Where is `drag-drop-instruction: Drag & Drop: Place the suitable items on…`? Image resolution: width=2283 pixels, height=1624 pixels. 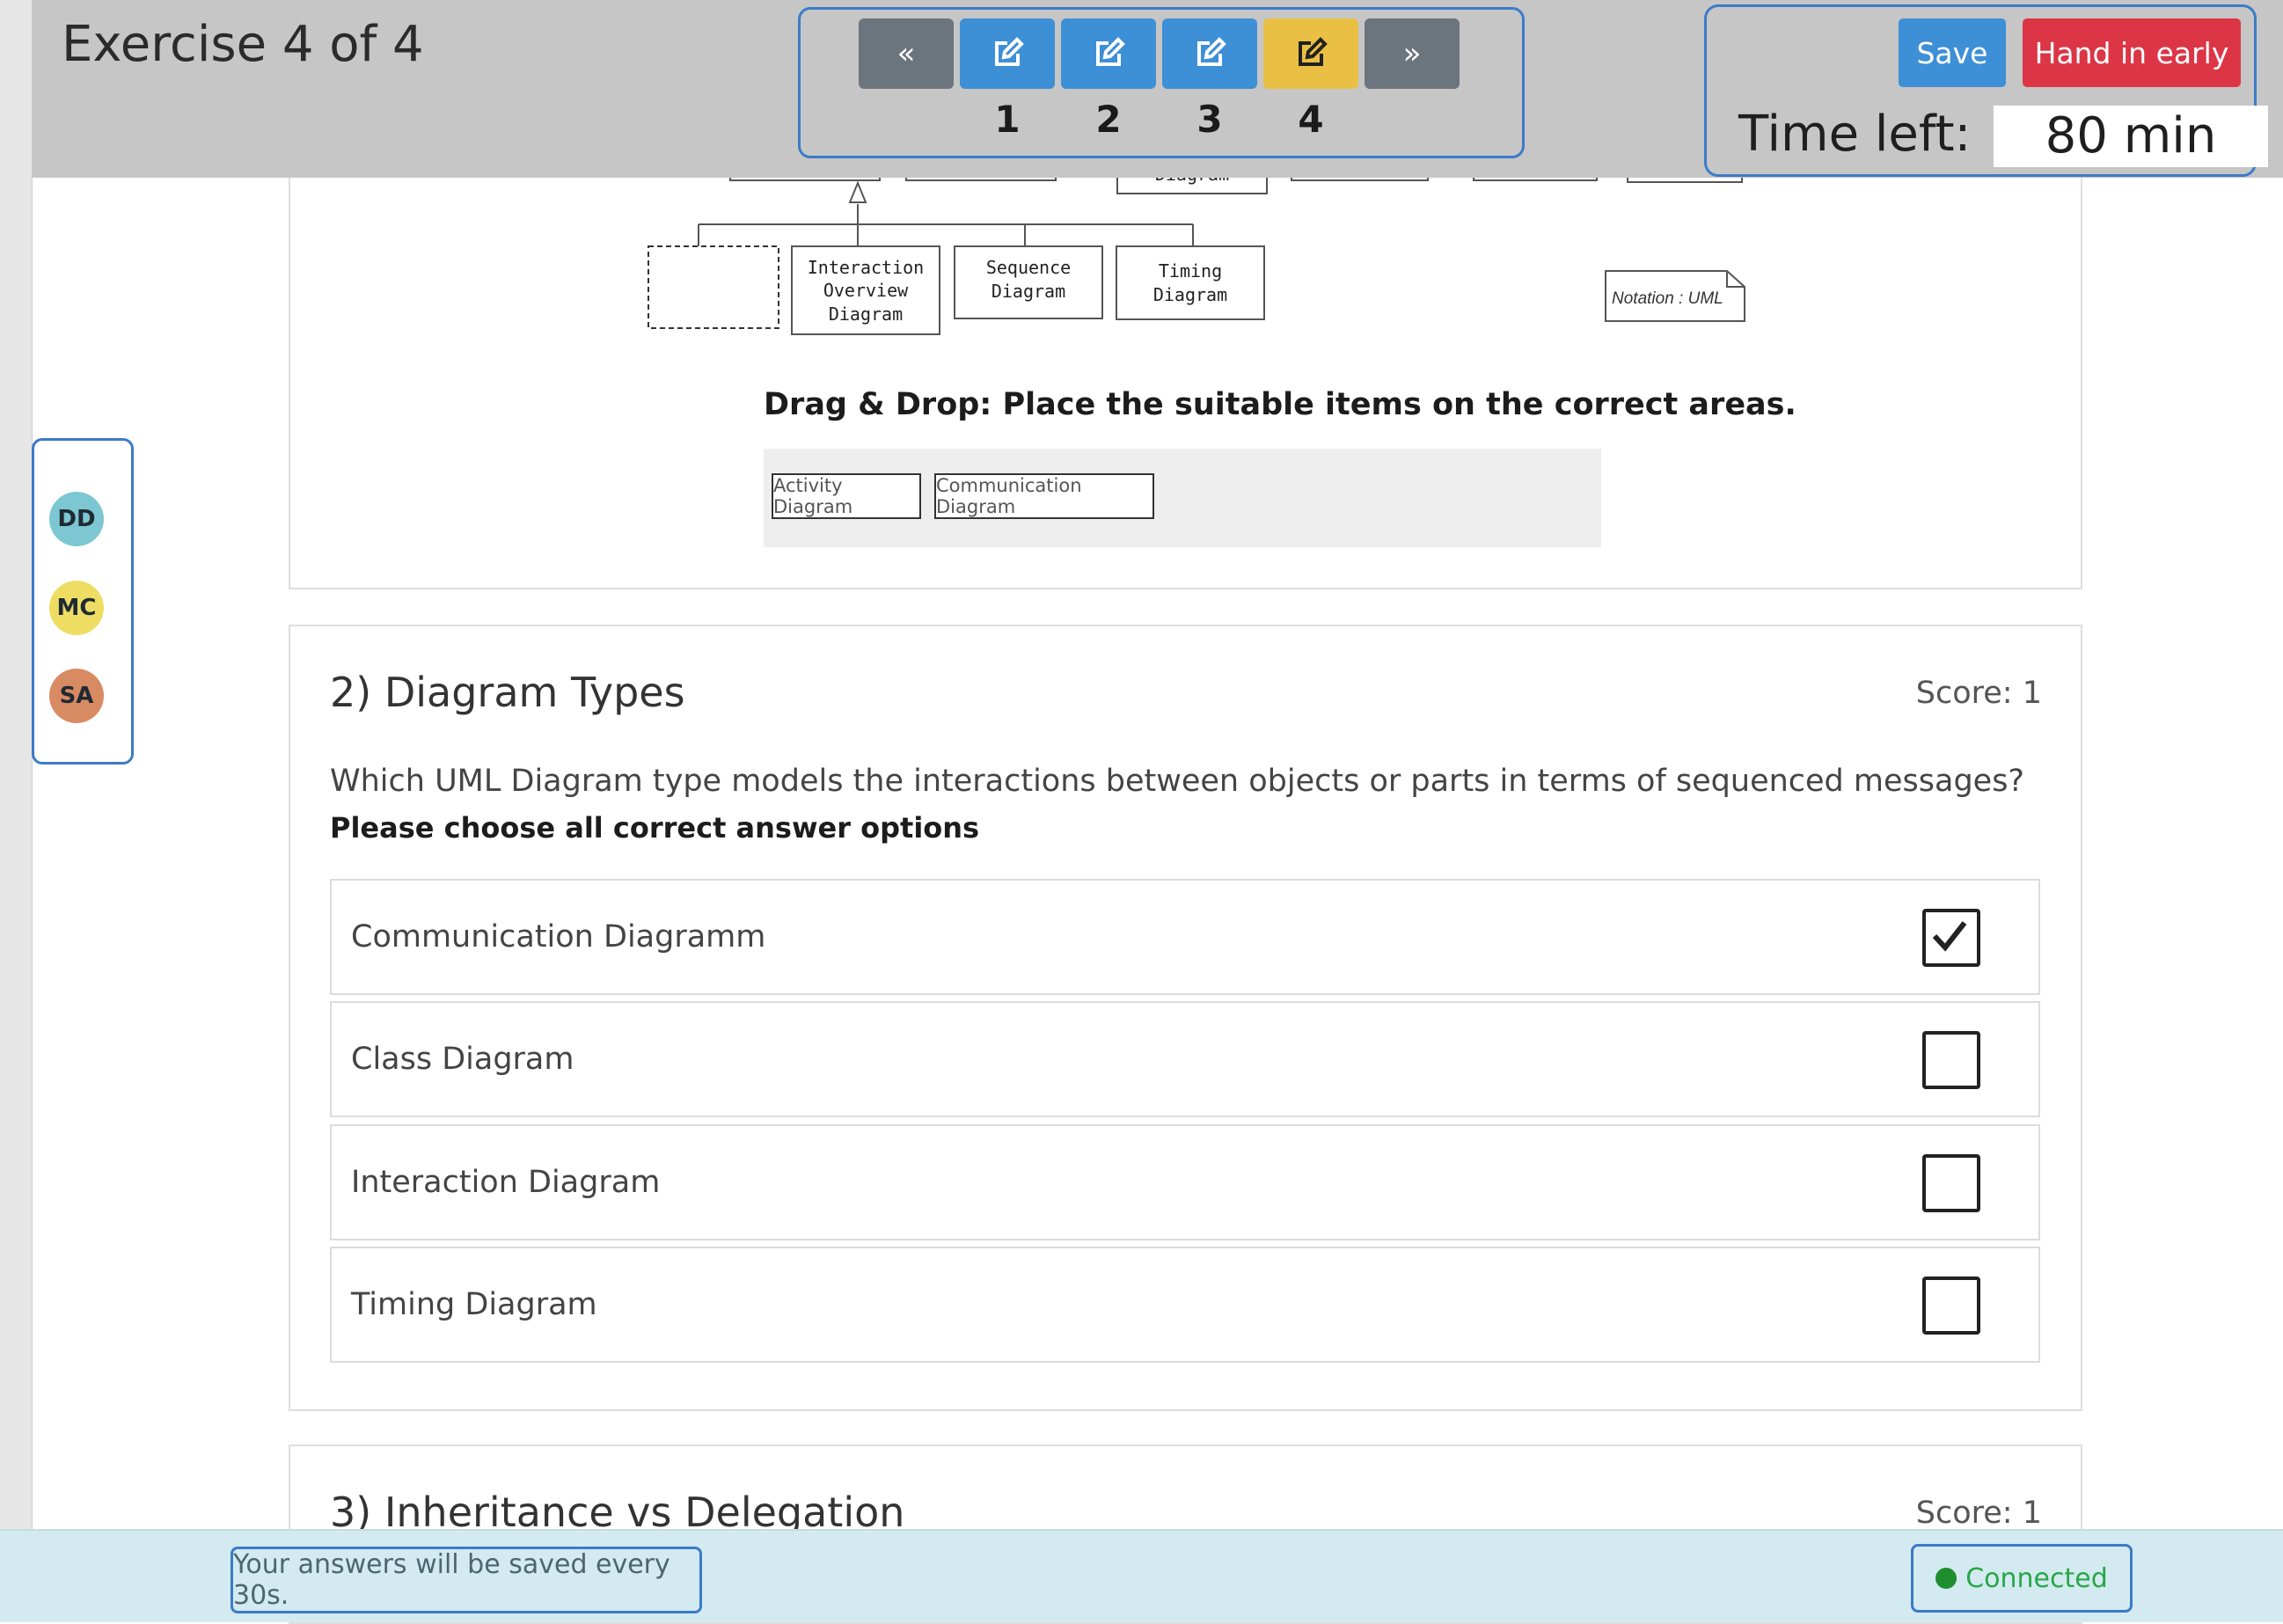 drag-drop-instruction: Drag & Drop: Place the suitable items on… is located at coordinates (1280, 404).